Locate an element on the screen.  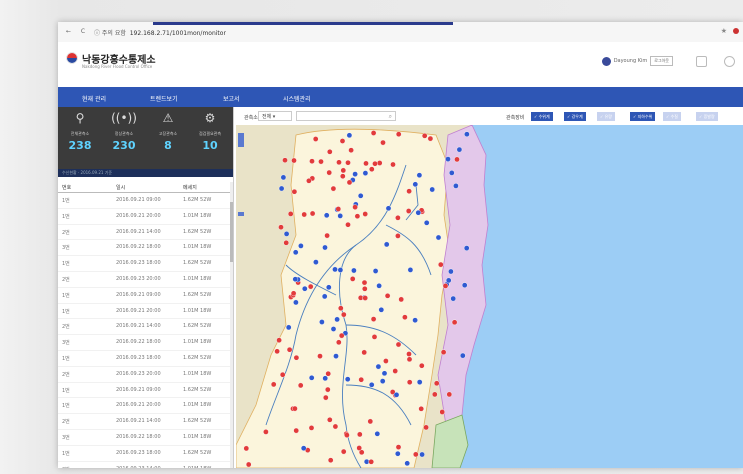
station-select: 전체 ▾ is located at coordinates (275, 116).